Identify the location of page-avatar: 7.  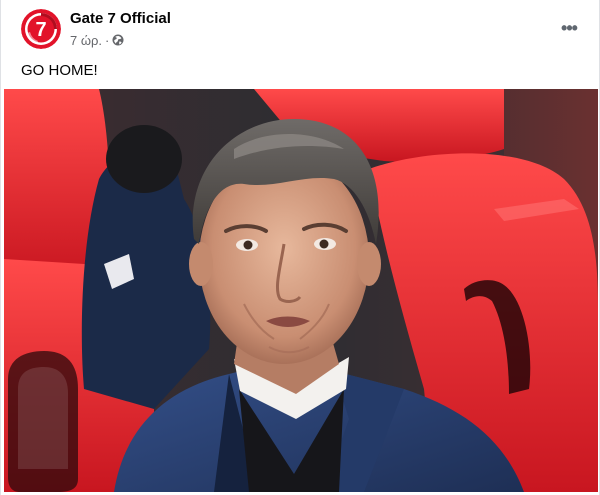
(41, 29).